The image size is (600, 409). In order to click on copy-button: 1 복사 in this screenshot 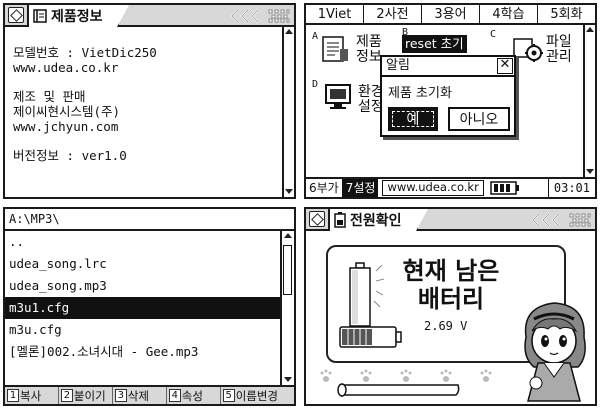, I will do `click(32, 395)`.